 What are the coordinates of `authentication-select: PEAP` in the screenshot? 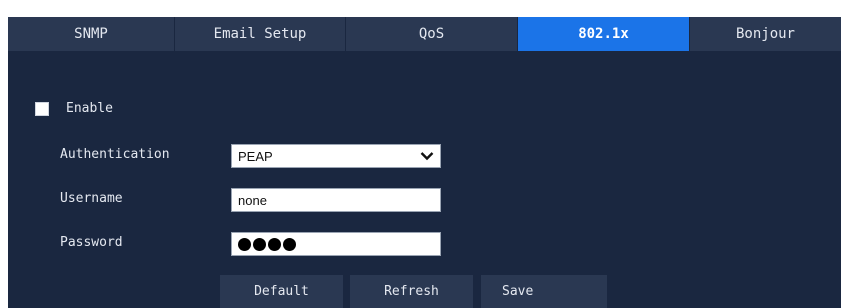 It's located at (336, 156).